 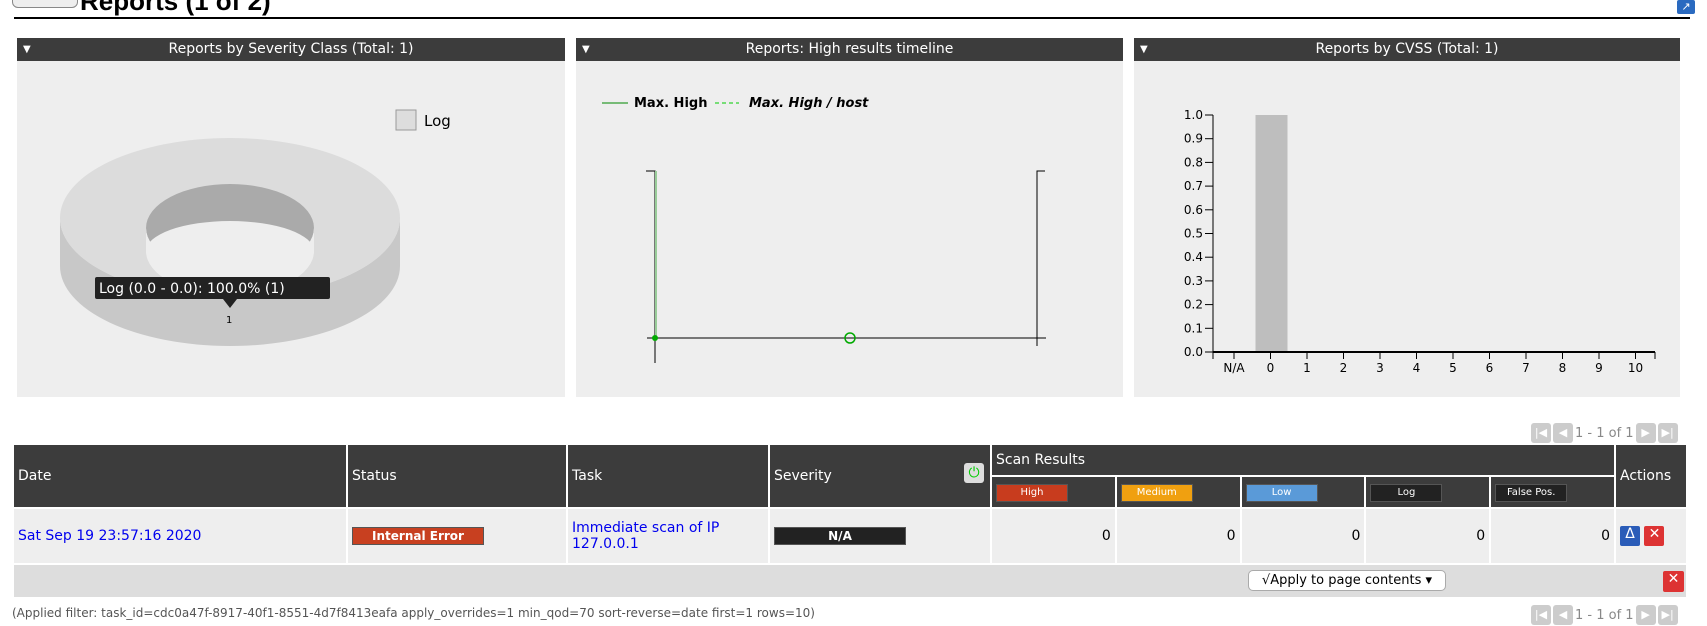 I want to click on panel-title: Reports: High results timeline, so click(x=849, y=49).